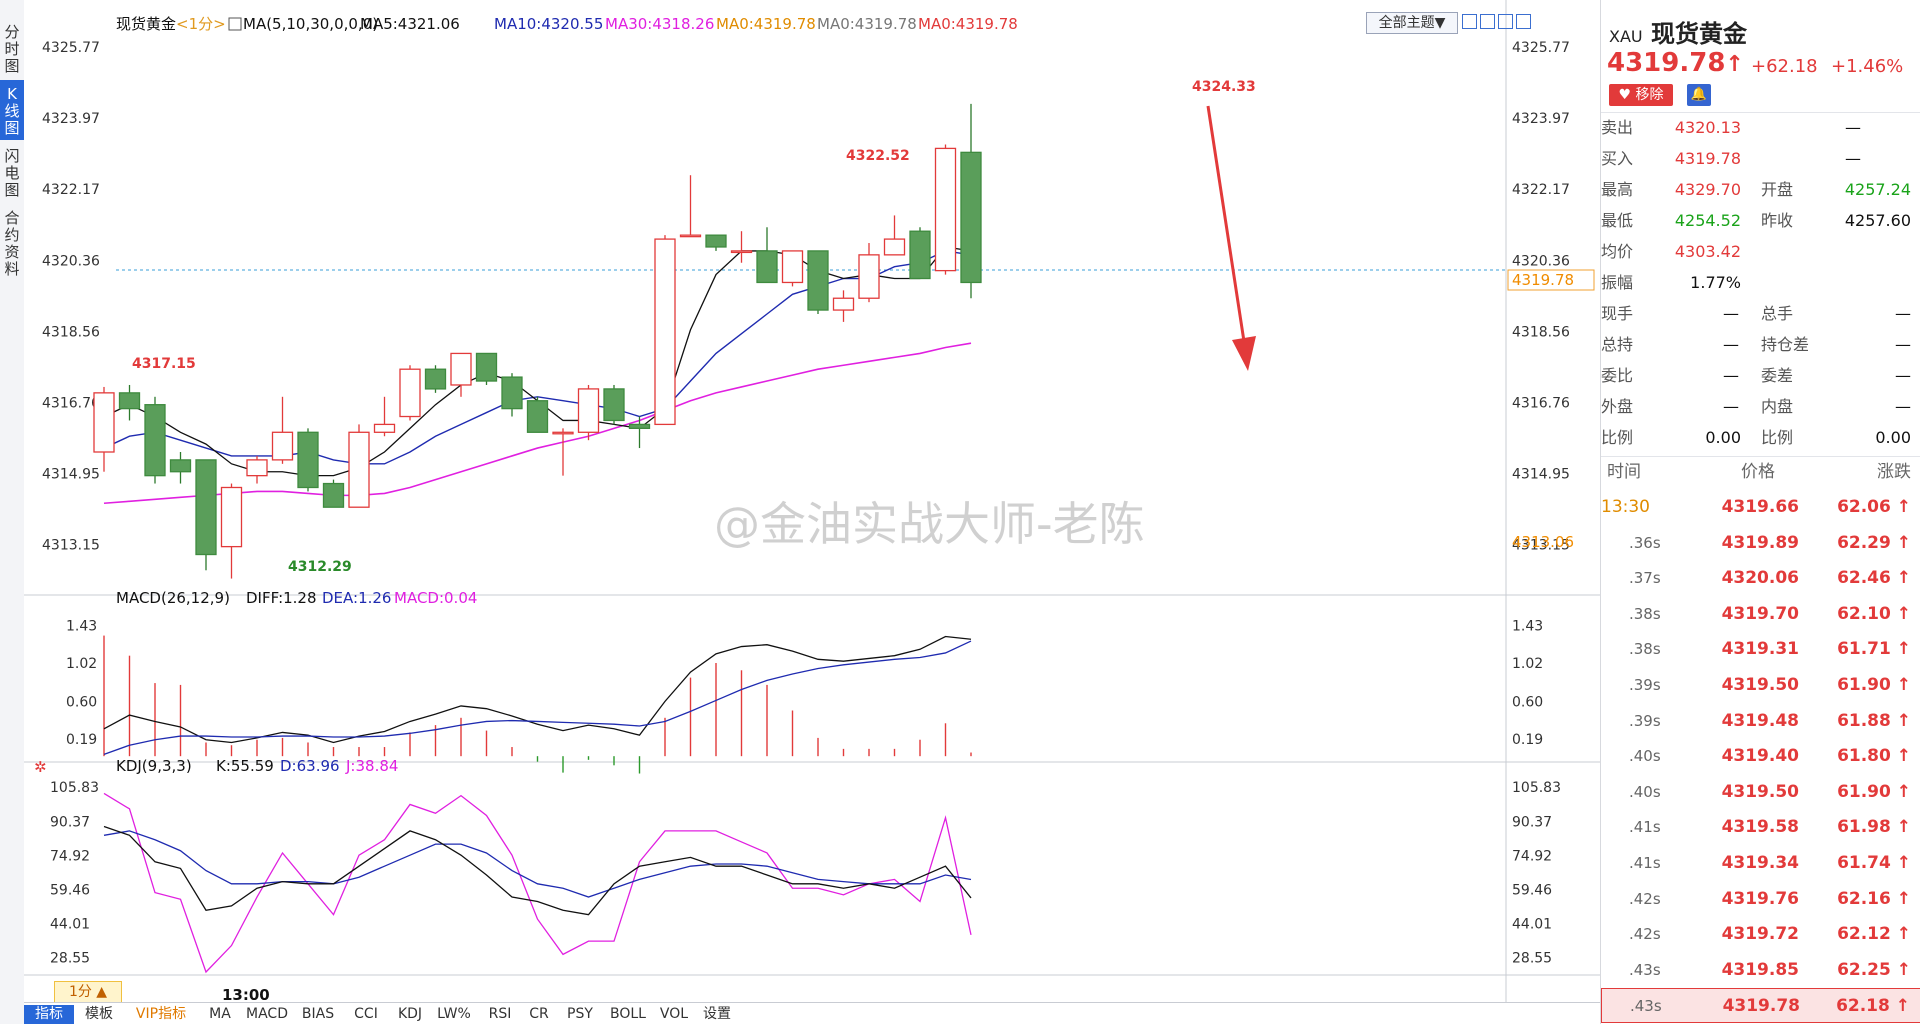 The width and height of the screenshot is (1920, 1024). I want to click on tick-price: 4319.89, so click(1760, 542).